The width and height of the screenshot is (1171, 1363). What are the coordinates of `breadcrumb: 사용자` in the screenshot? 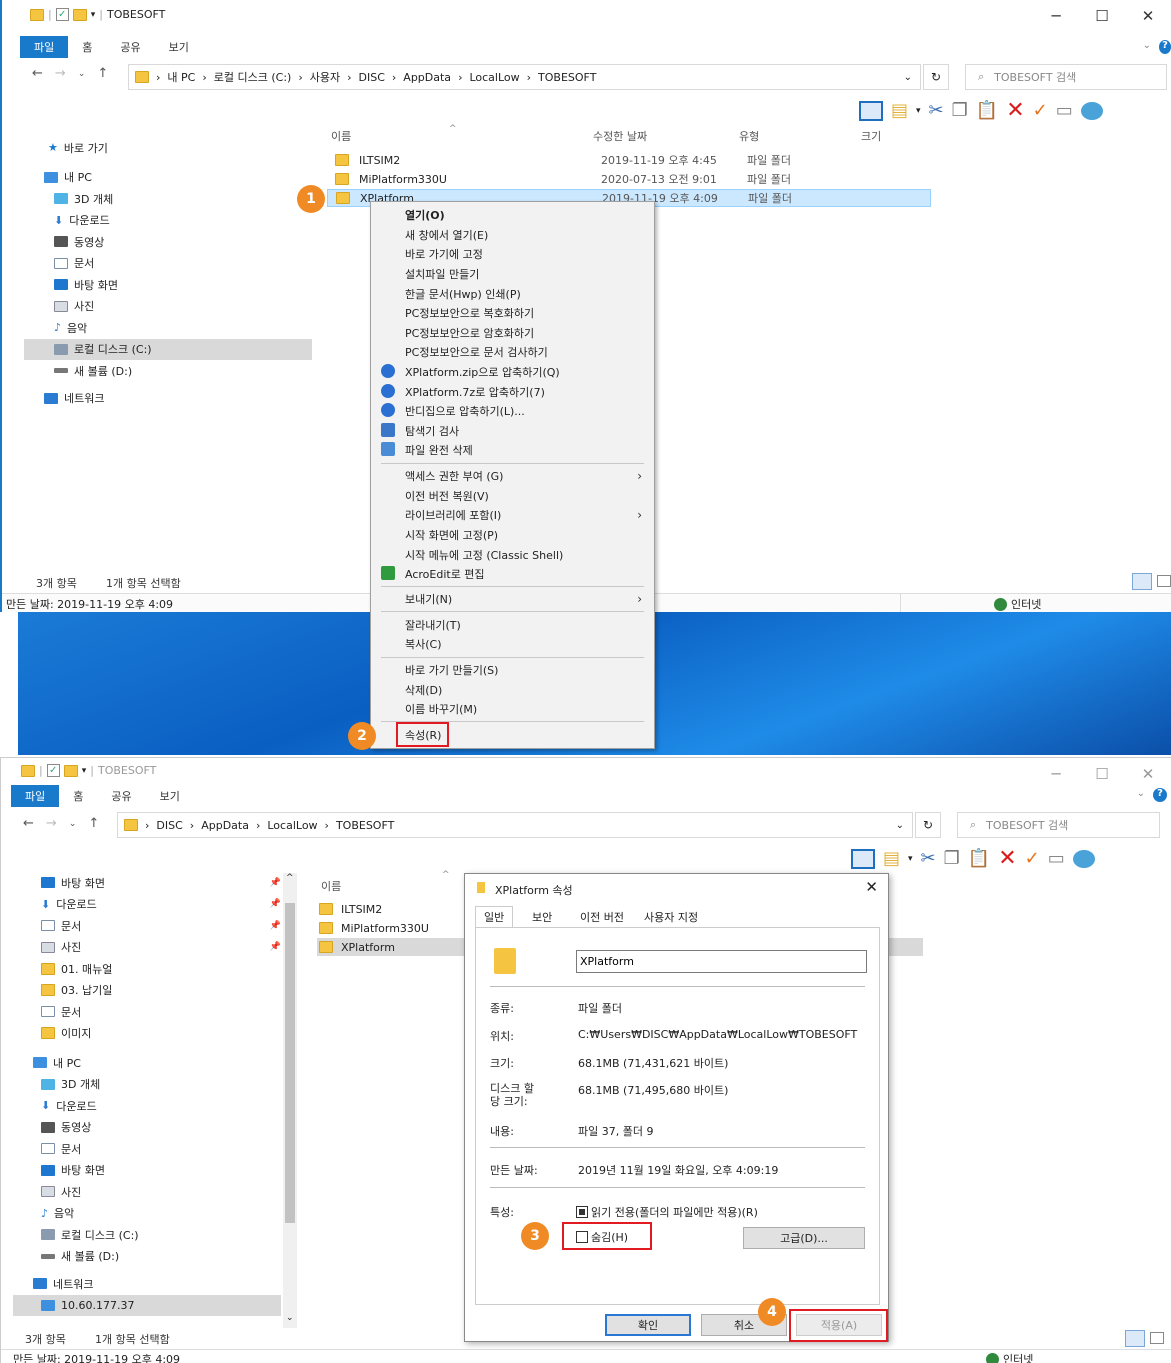 It's located at (325, 77).